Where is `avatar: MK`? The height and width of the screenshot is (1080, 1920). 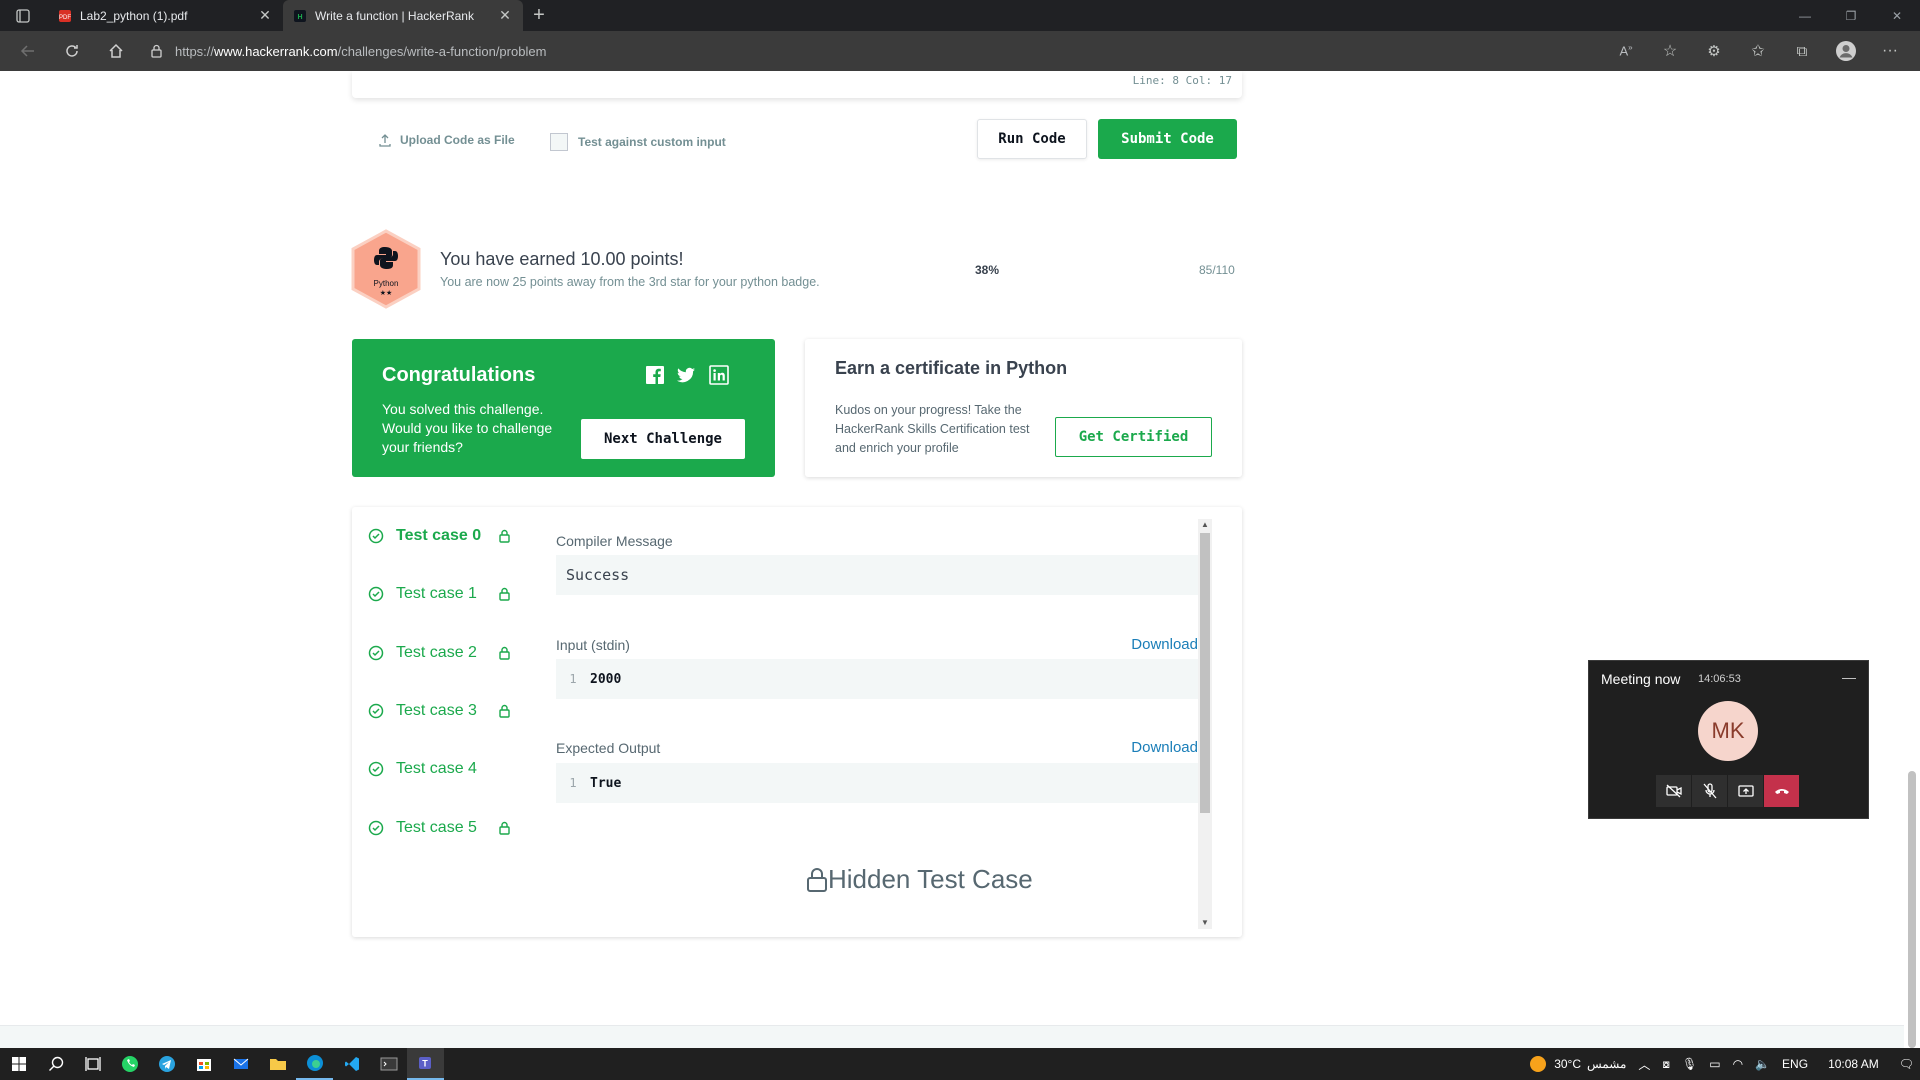
avatar: MK is located at coordinates (1728, 731).